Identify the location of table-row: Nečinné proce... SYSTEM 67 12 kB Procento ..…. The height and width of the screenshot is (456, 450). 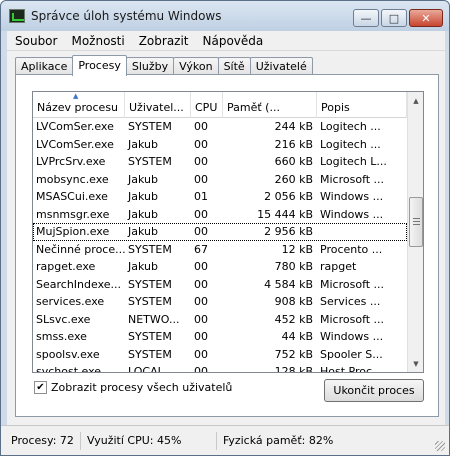
(220, 250).